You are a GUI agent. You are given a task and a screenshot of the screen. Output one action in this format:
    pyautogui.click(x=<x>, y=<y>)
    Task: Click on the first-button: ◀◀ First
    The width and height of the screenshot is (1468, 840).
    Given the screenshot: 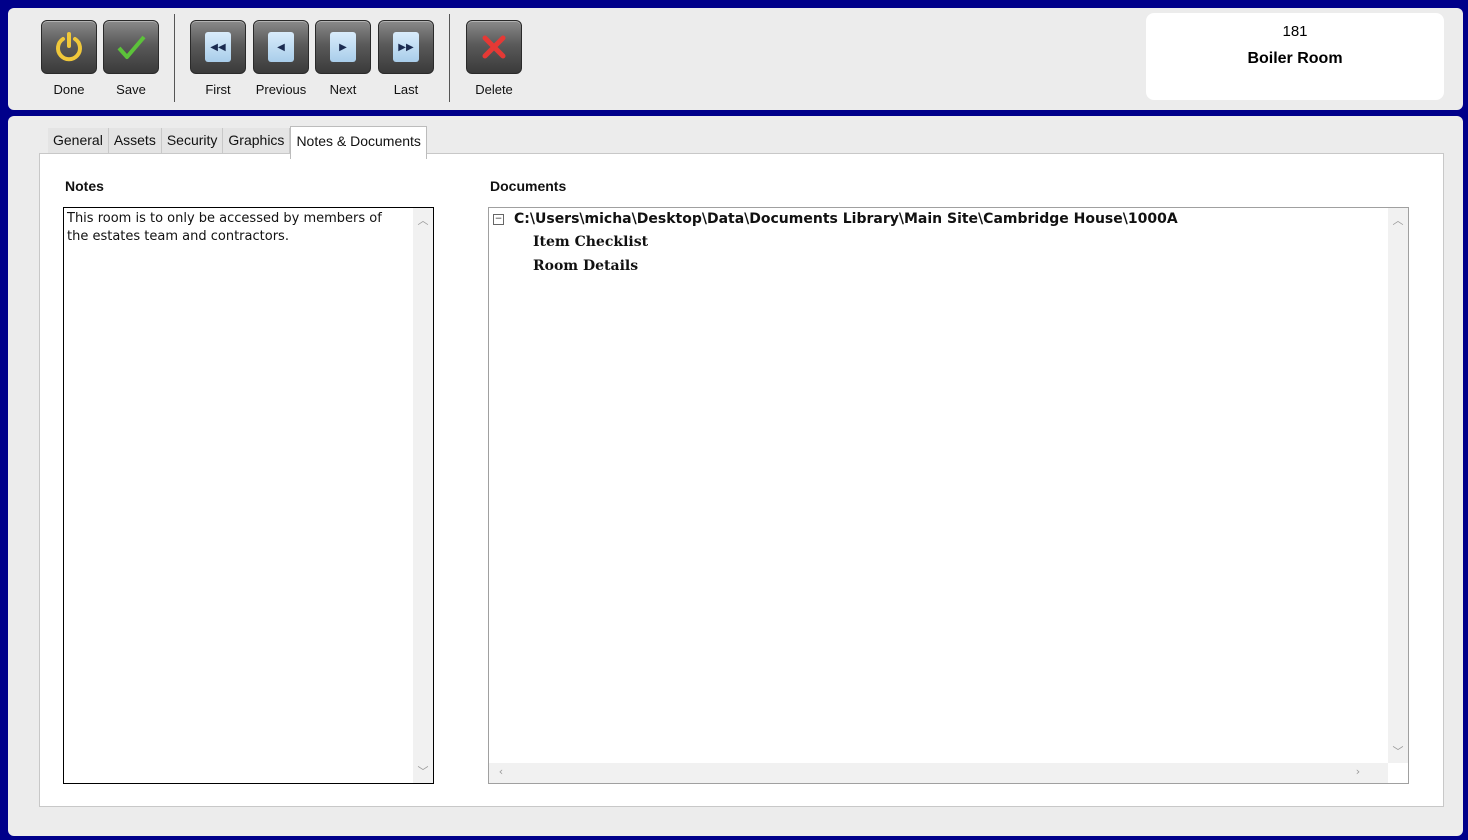 What is the action you would take?
    pyautogui.click(x=218, y=58)
    